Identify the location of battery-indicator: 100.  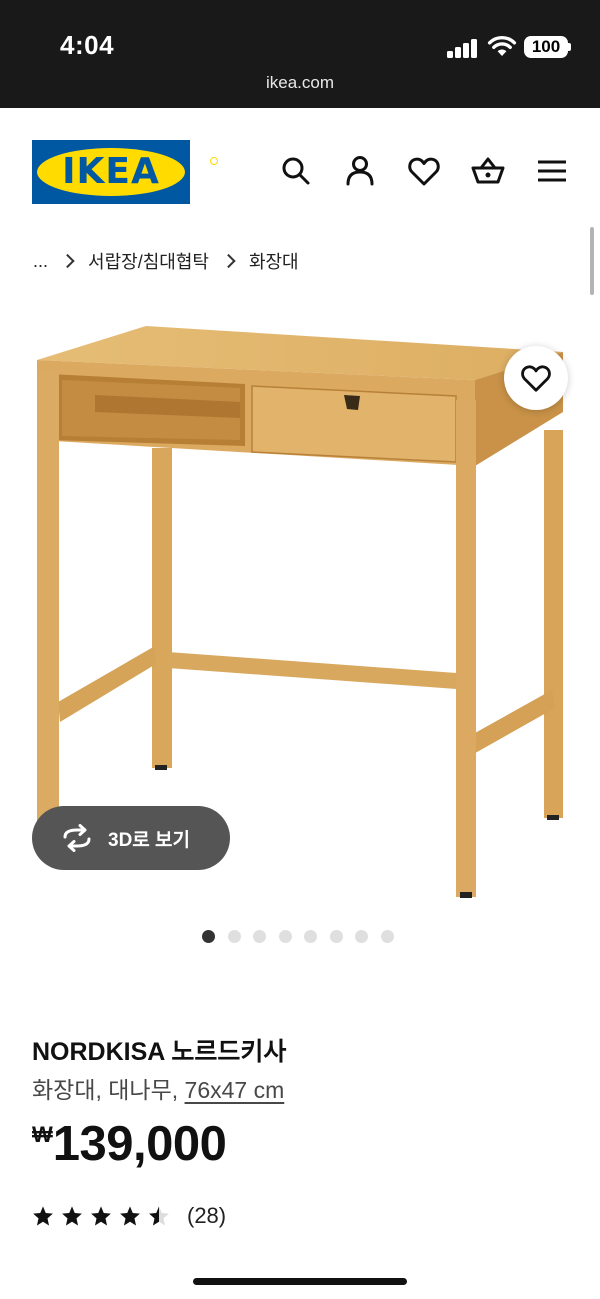
(546, 47).